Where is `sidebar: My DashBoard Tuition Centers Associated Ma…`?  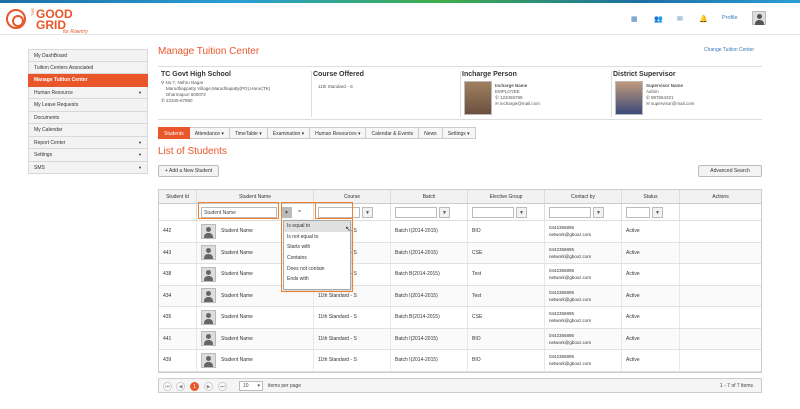 sidebar: My DashBoard Tuition Centers Associated Ma… is located at coordinates (88, 111).